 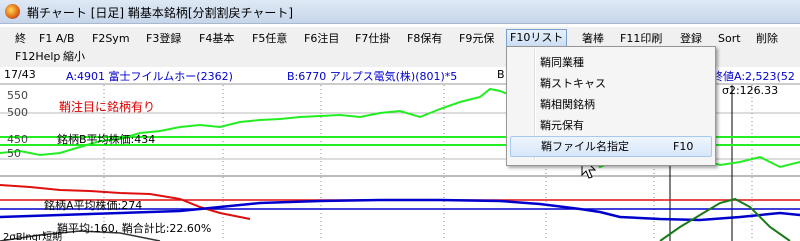 I want to click on avg-b-label: 銘柄B平均株価:434, so click(x=106, y=139).